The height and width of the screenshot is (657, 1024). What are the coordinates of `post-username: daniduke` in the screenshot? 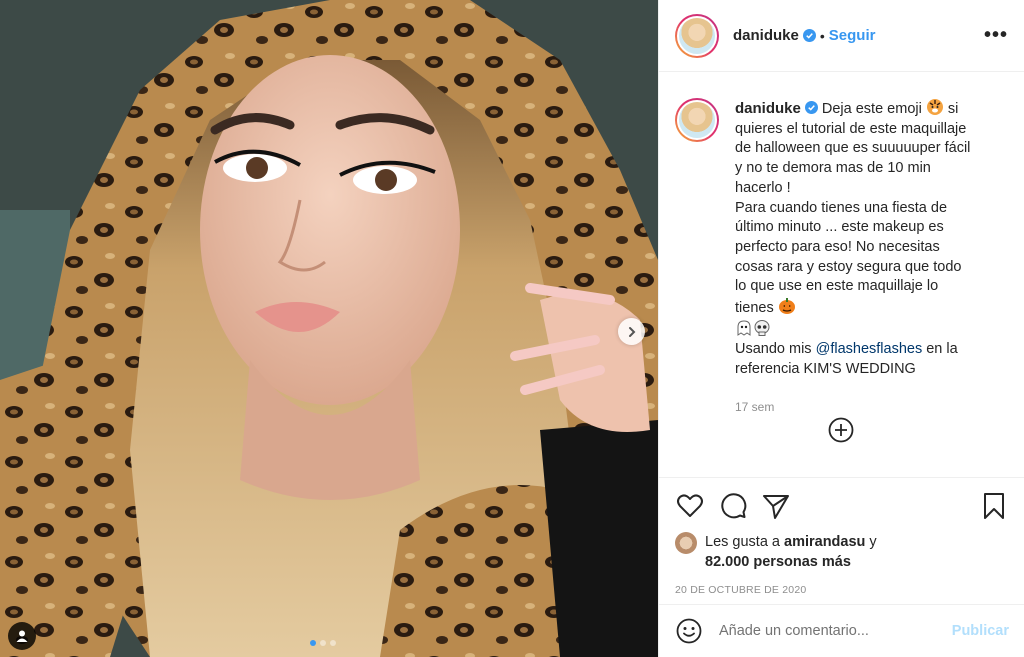 It's located at (766, 35).